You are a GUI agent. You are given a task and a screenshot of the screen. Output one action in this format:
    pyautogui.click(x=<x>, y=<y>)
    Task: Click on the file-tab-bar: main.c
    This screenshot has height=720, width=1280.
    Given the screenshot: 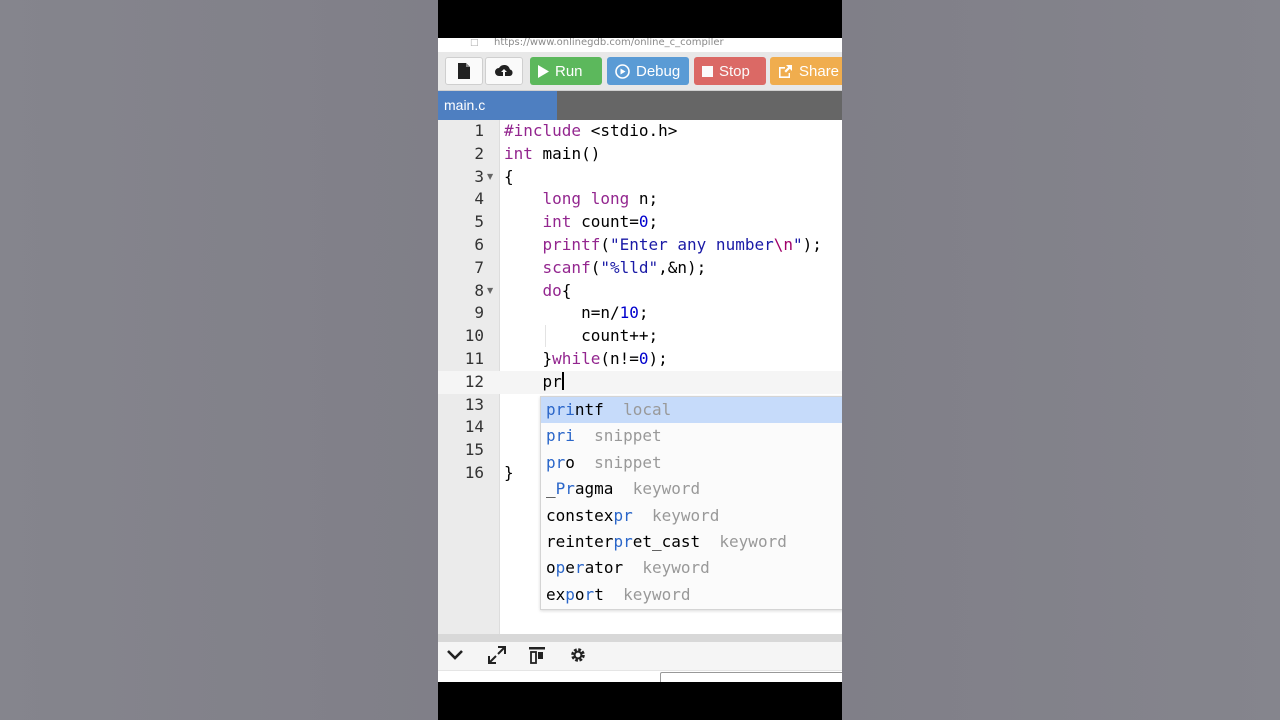 What is the action you would take?
    pyautogui.click(x=640, y=105)
    